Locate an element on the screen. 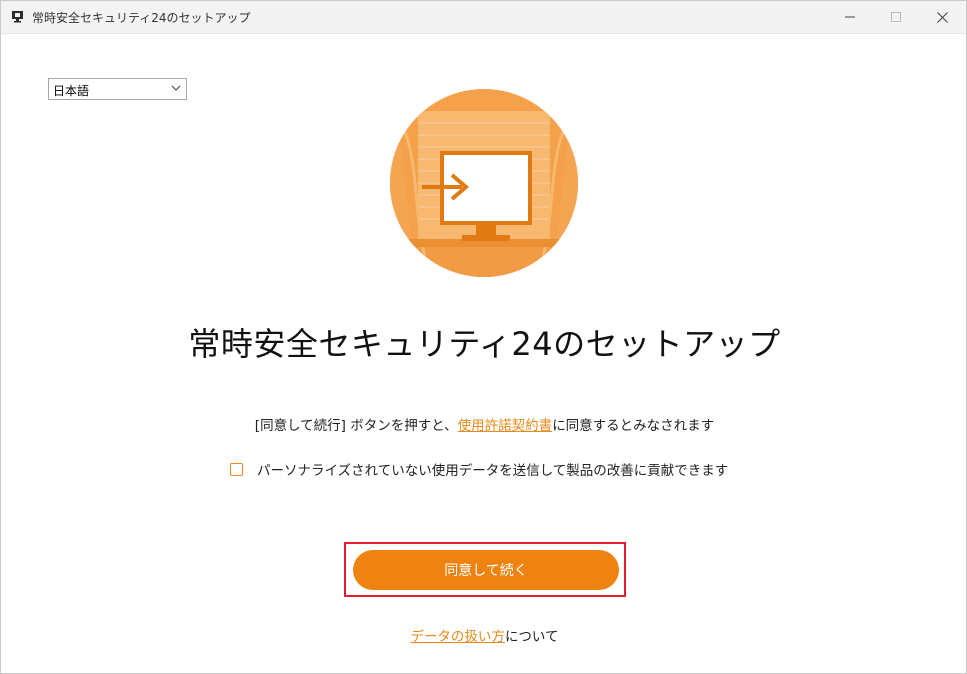  close-button is located at coordinates (942, 17).